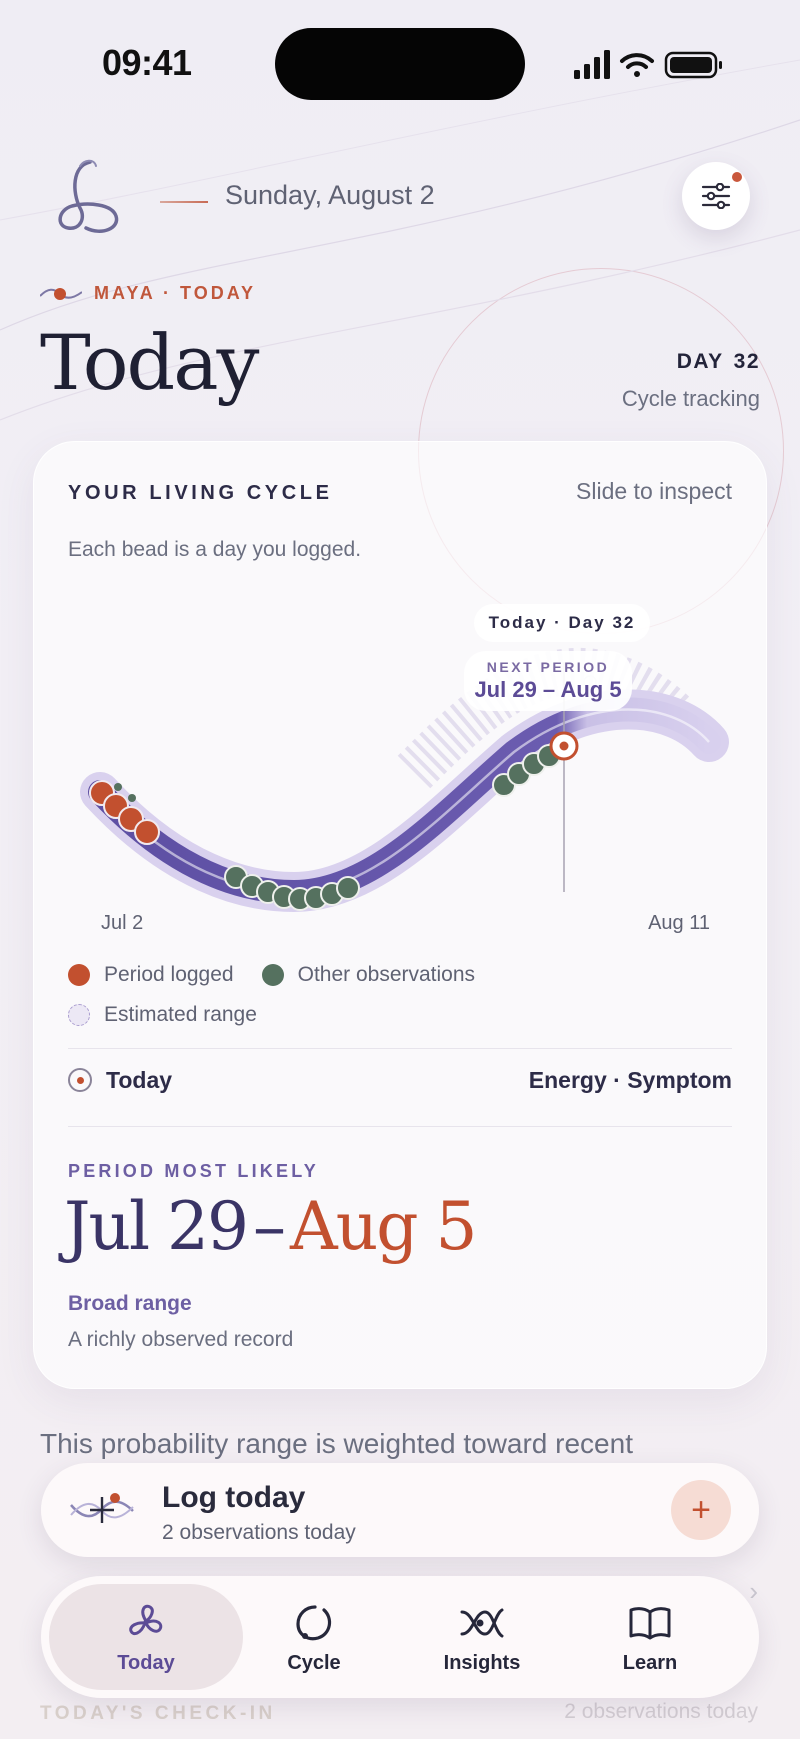 This screenshot has width=800, height=1739. What do you see at coordinates (158, 1713) in the screenshot?
I see `checkin-label: TODAY'S CHECK-IN` at bounding box center [158, 1713].